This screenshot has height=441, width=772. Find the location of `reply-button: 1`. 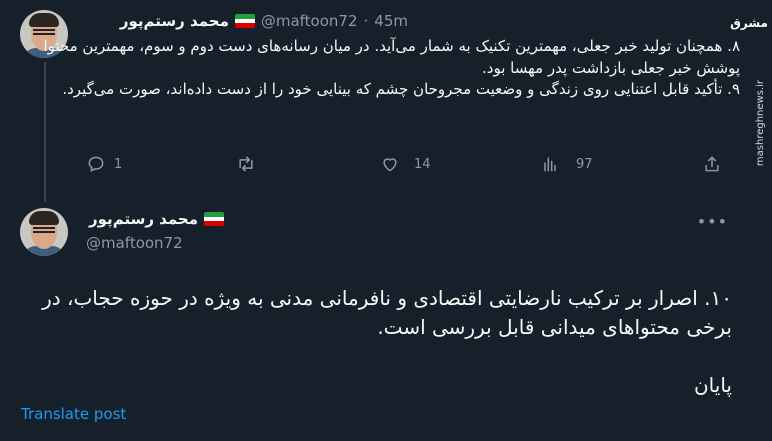

reply-button: 1 is located at coordinates (104, 164).